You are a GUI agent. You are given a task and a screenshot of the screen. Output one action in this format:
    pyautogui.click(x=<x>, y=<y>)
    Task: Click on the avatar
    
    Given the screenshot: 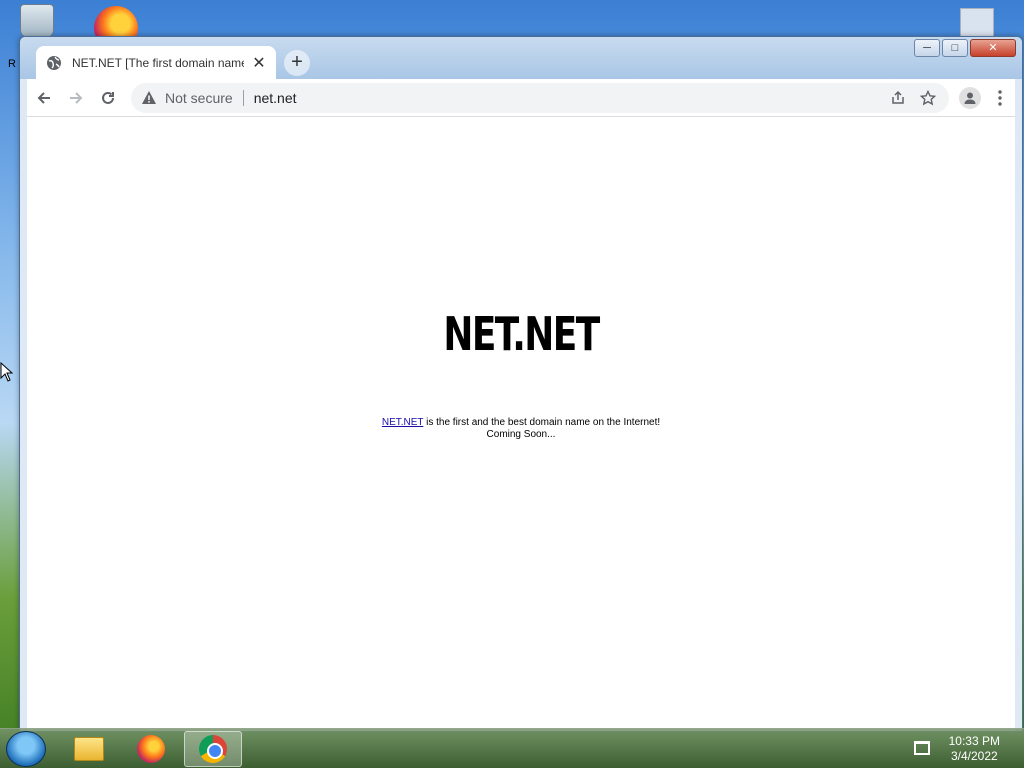 What is the action you would take?
    pyautogui.click(x=970, y=97)
    